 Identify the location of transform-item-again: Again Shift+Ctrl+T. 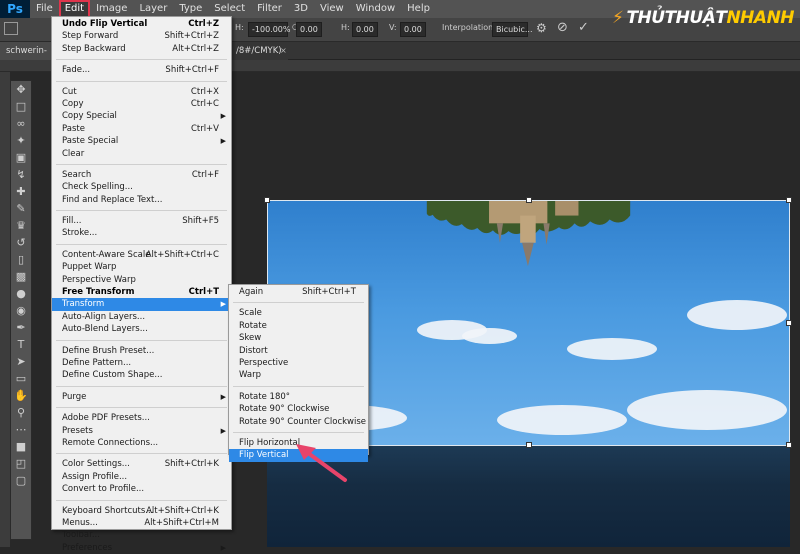
(298, 292).